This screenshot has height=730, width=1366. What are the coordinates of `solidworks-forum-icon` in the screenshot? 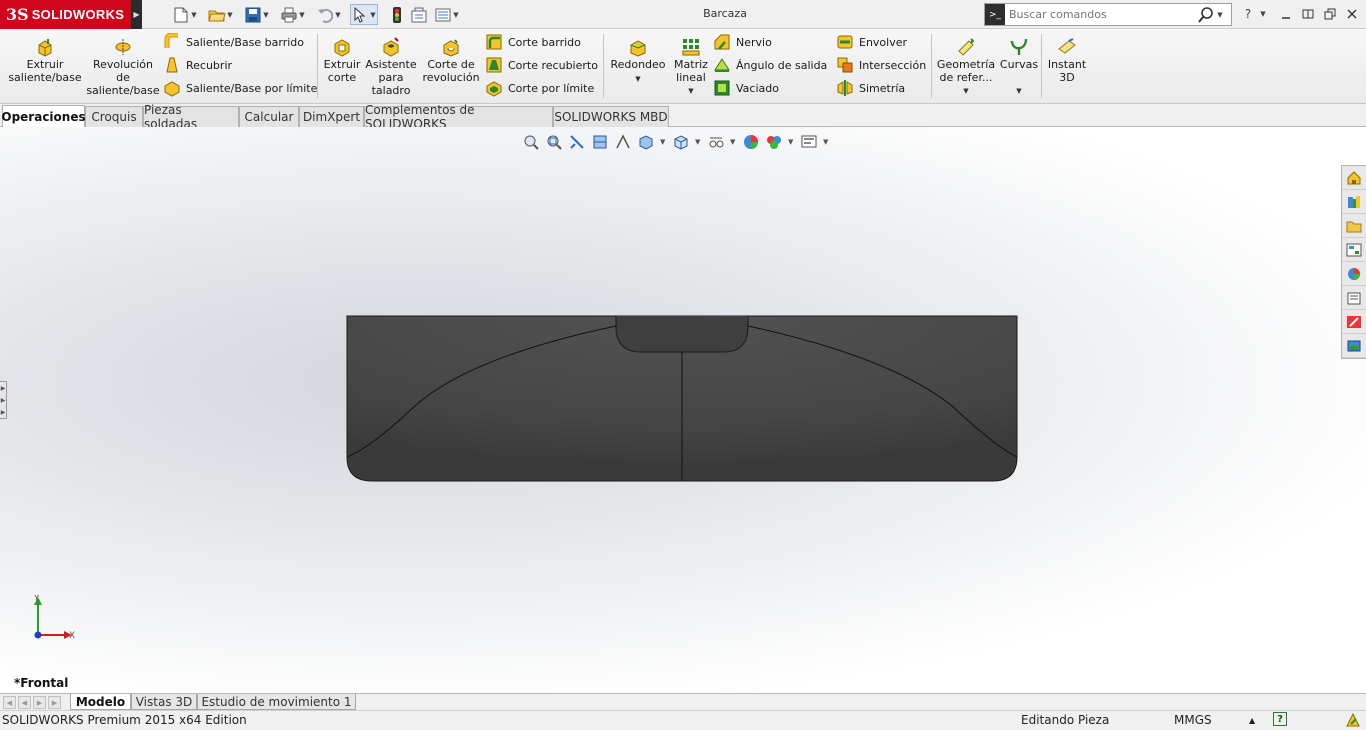 It's located at (1354, 322).